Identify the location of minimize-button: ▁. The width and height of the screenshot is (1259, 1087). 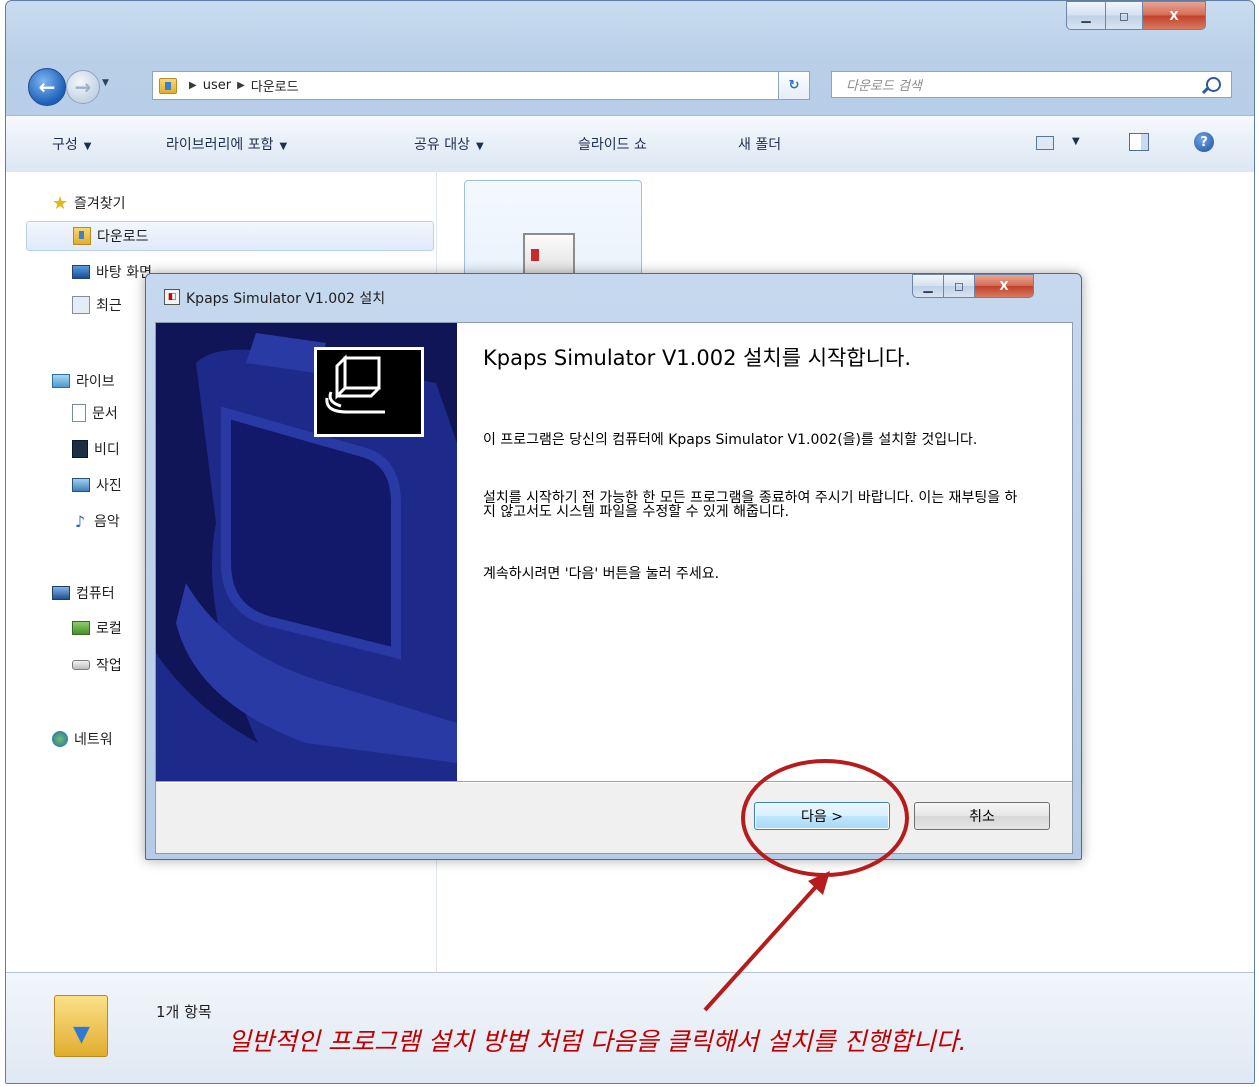
(1086, 15).